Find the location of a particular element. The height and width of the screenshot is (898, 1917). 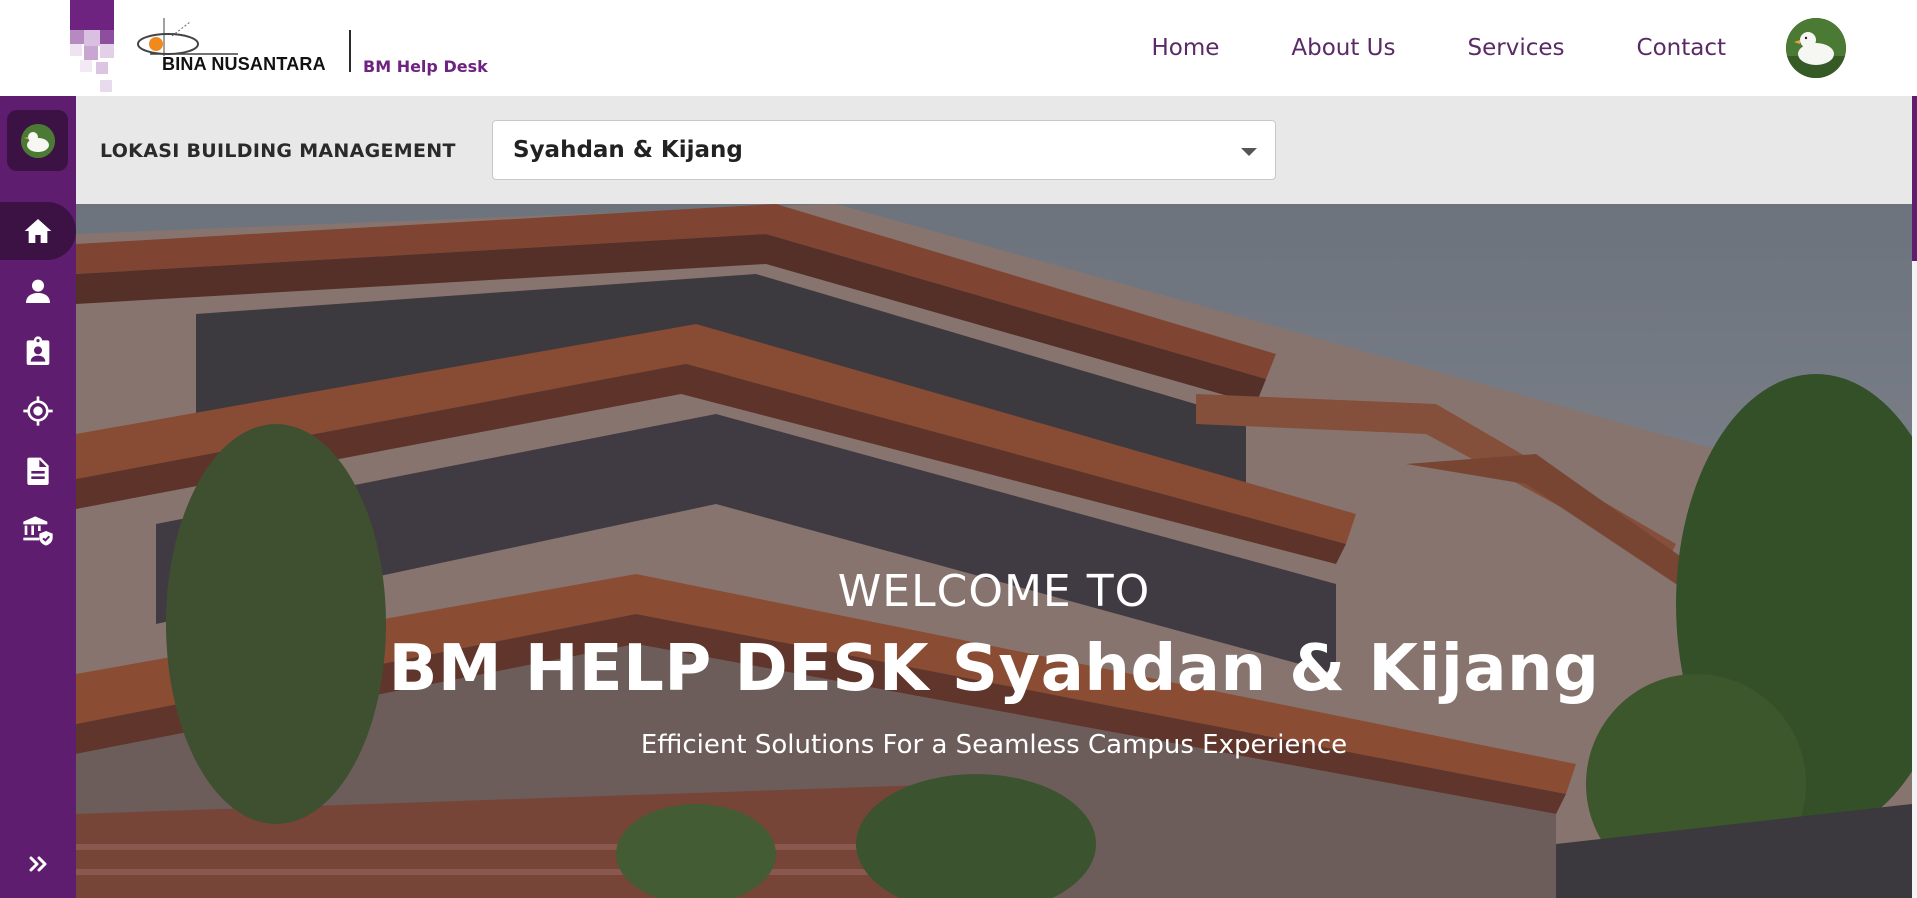

sidebar-item-location is located at coordinates (38, 411).